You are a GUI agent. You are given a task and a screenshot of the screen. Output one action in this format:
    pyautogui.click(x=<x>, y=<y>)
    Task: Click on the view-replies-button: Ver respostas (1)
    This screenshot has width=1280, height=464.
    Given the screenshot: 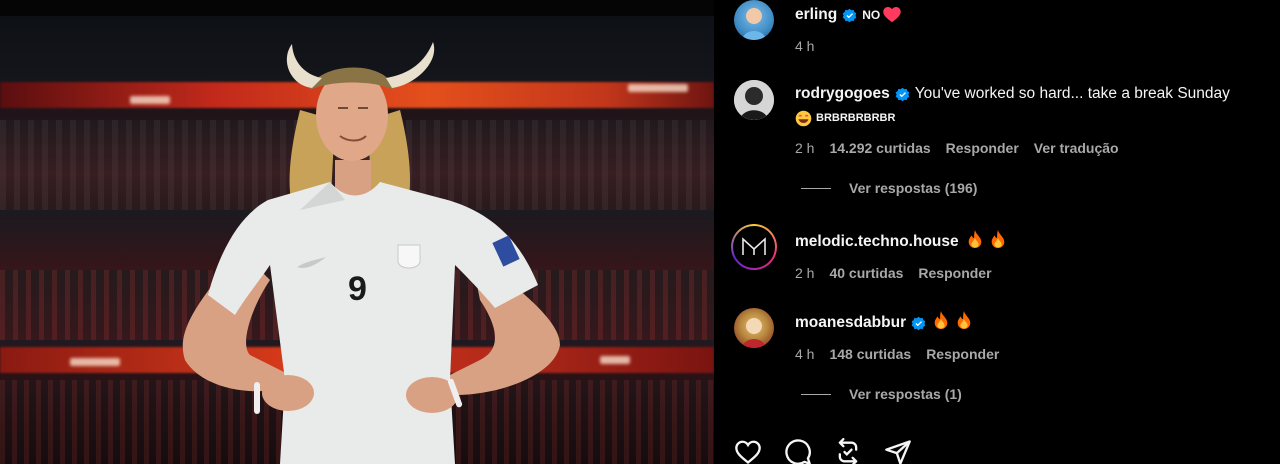 What is the action you would take?
    pyautogui.click(x=881, y=394)
    